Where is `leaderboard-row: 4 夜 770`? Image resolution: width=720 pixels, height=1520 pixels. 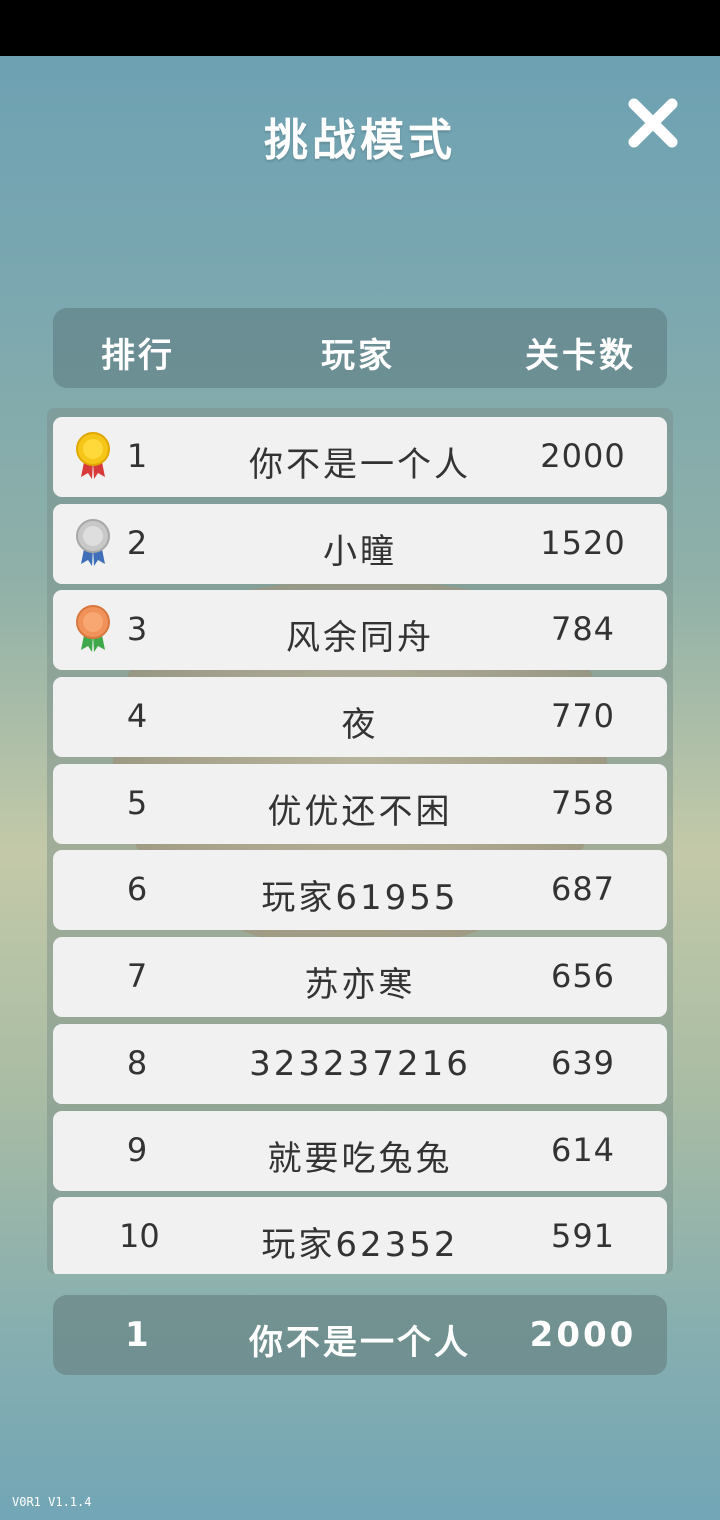 leaderboard-row: 4 夜 770 is located at coordinates (360, 717).